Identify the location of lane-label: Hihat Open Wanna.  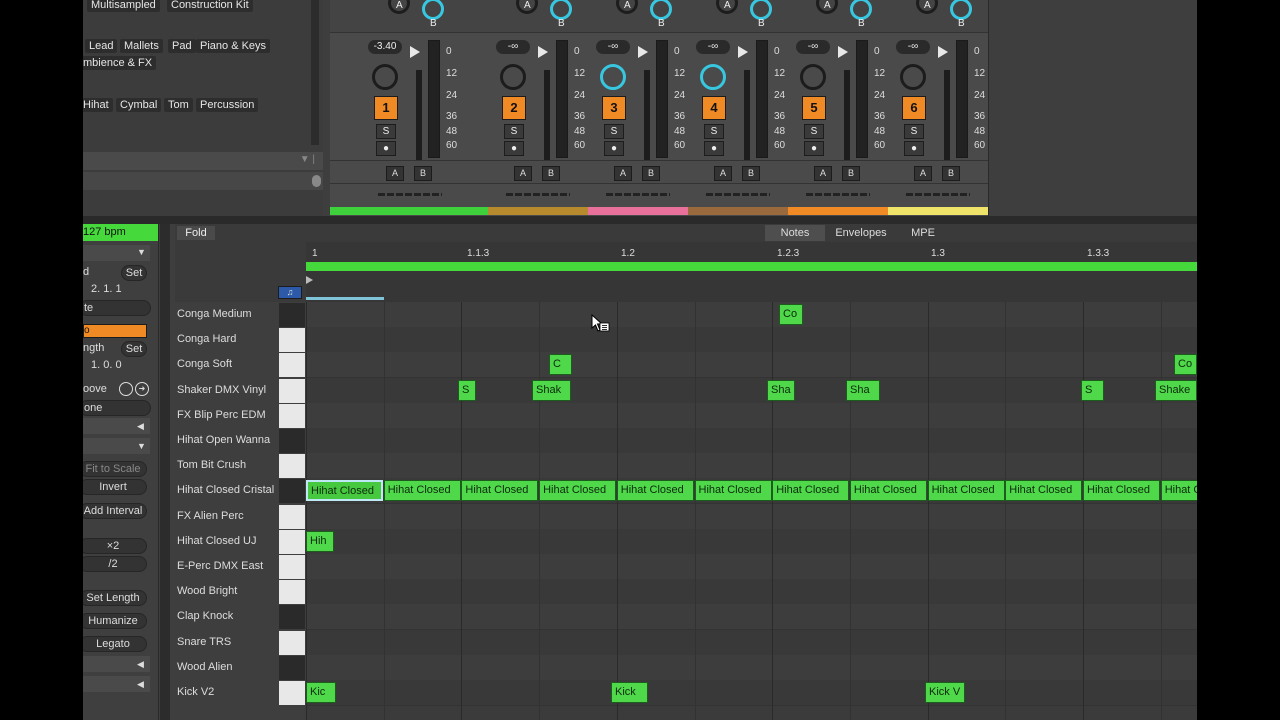
(228, 440).